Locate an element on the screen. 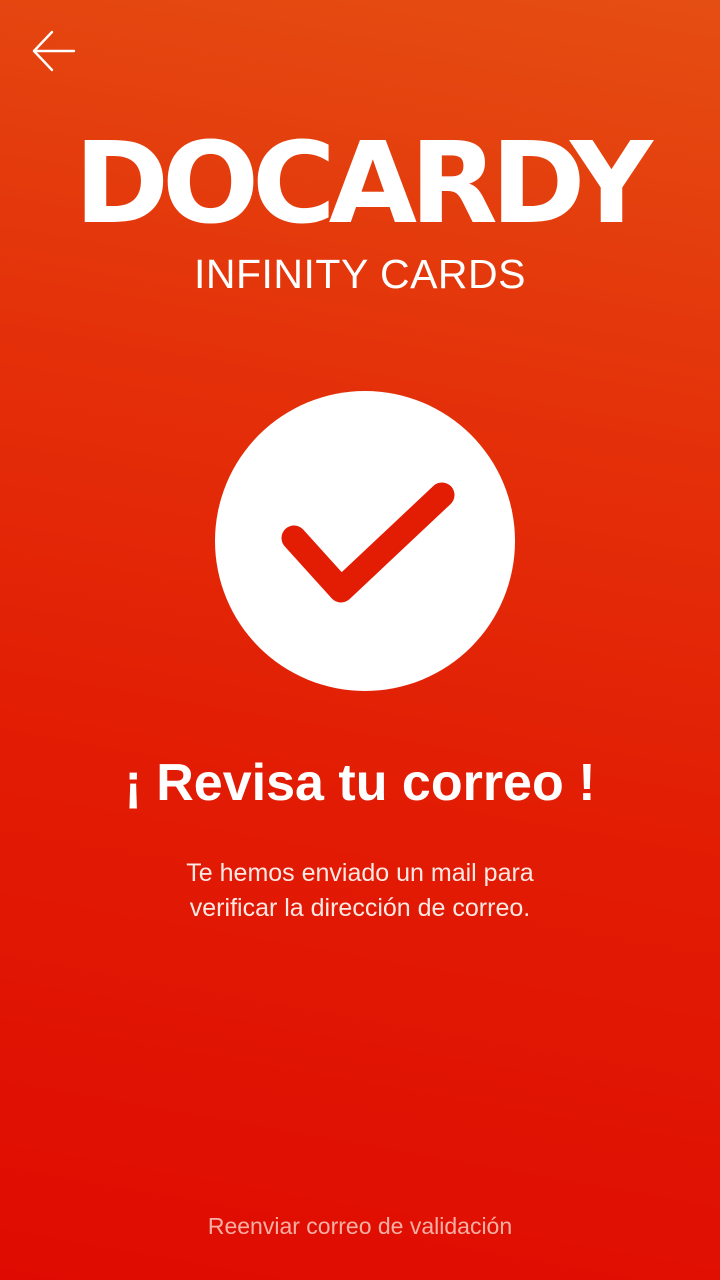  brand-logo: DOCARDY INFINITY CARDS is located at coordinates (360, 213).